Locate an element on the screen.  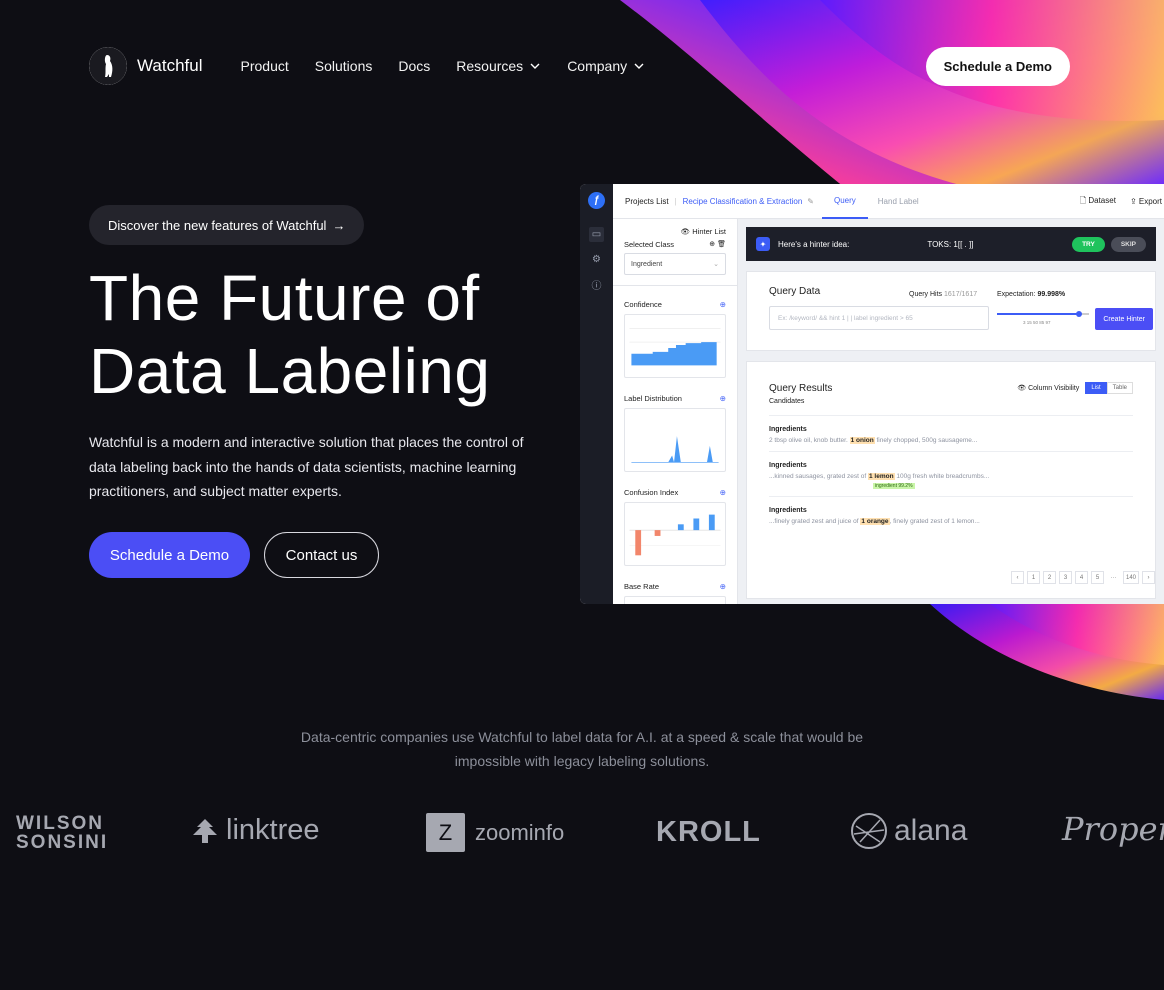
hinter-list-toggle: 👁 Hinter List is located at coordinates (675, 231).